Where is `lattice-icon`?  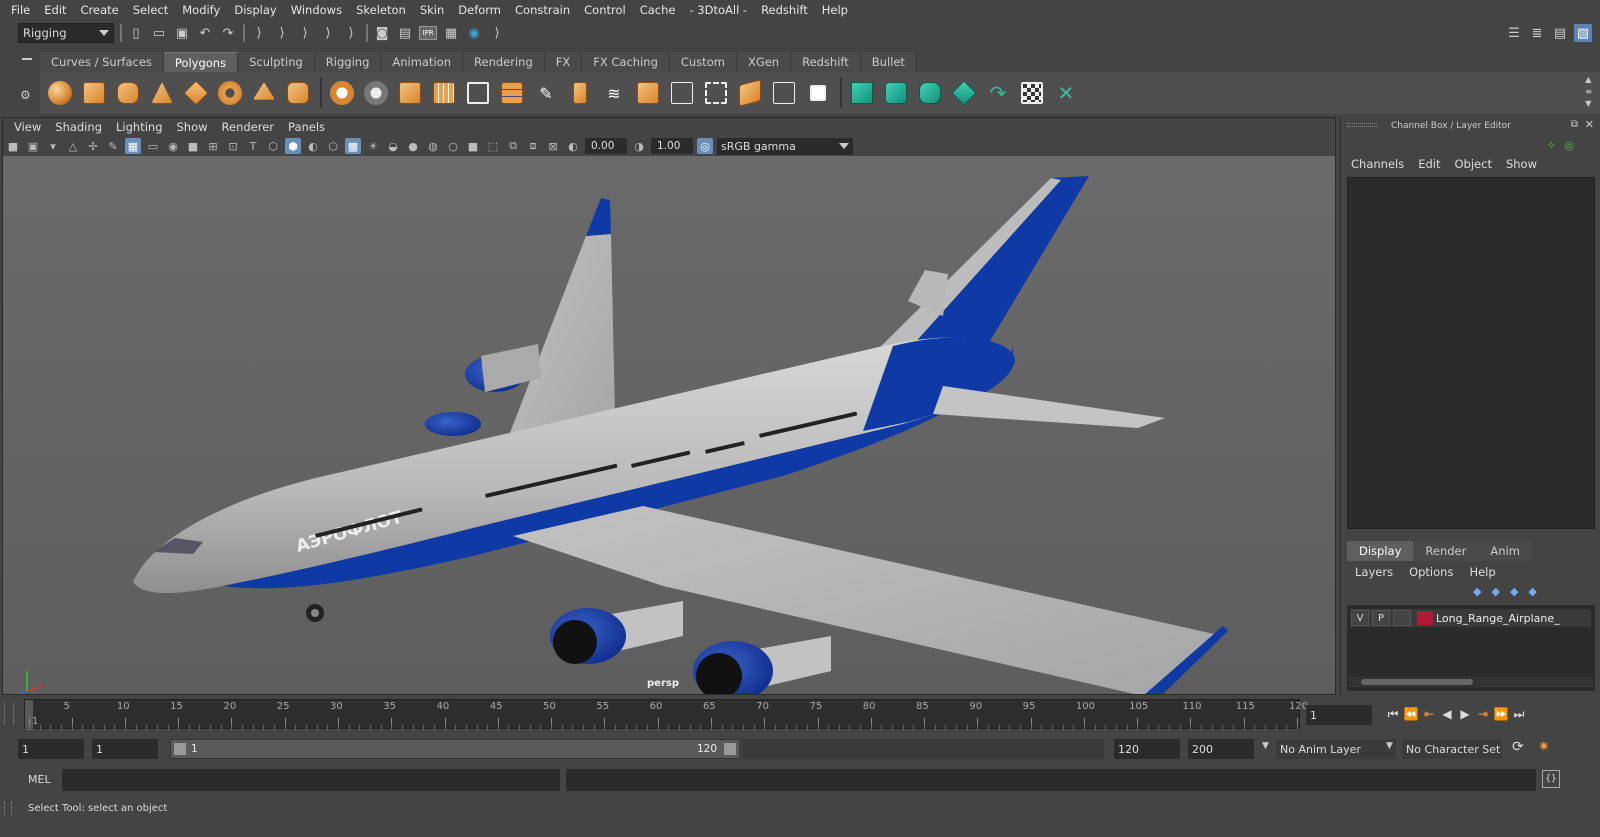
lattice-icon is located at coordinates (964, 93).